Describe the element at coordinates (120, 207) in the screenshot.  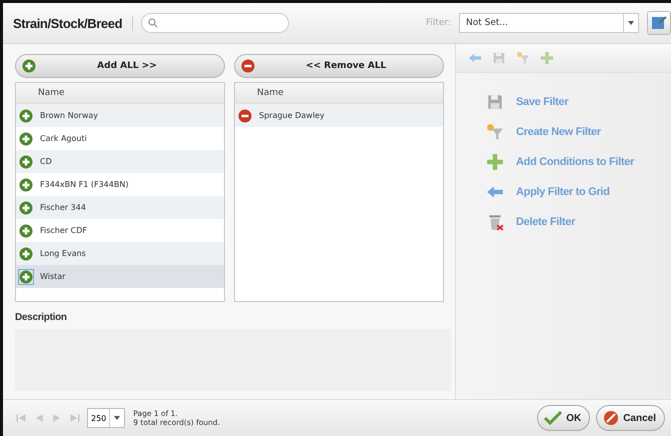
I see `list-row: Fischer 344` at that location.